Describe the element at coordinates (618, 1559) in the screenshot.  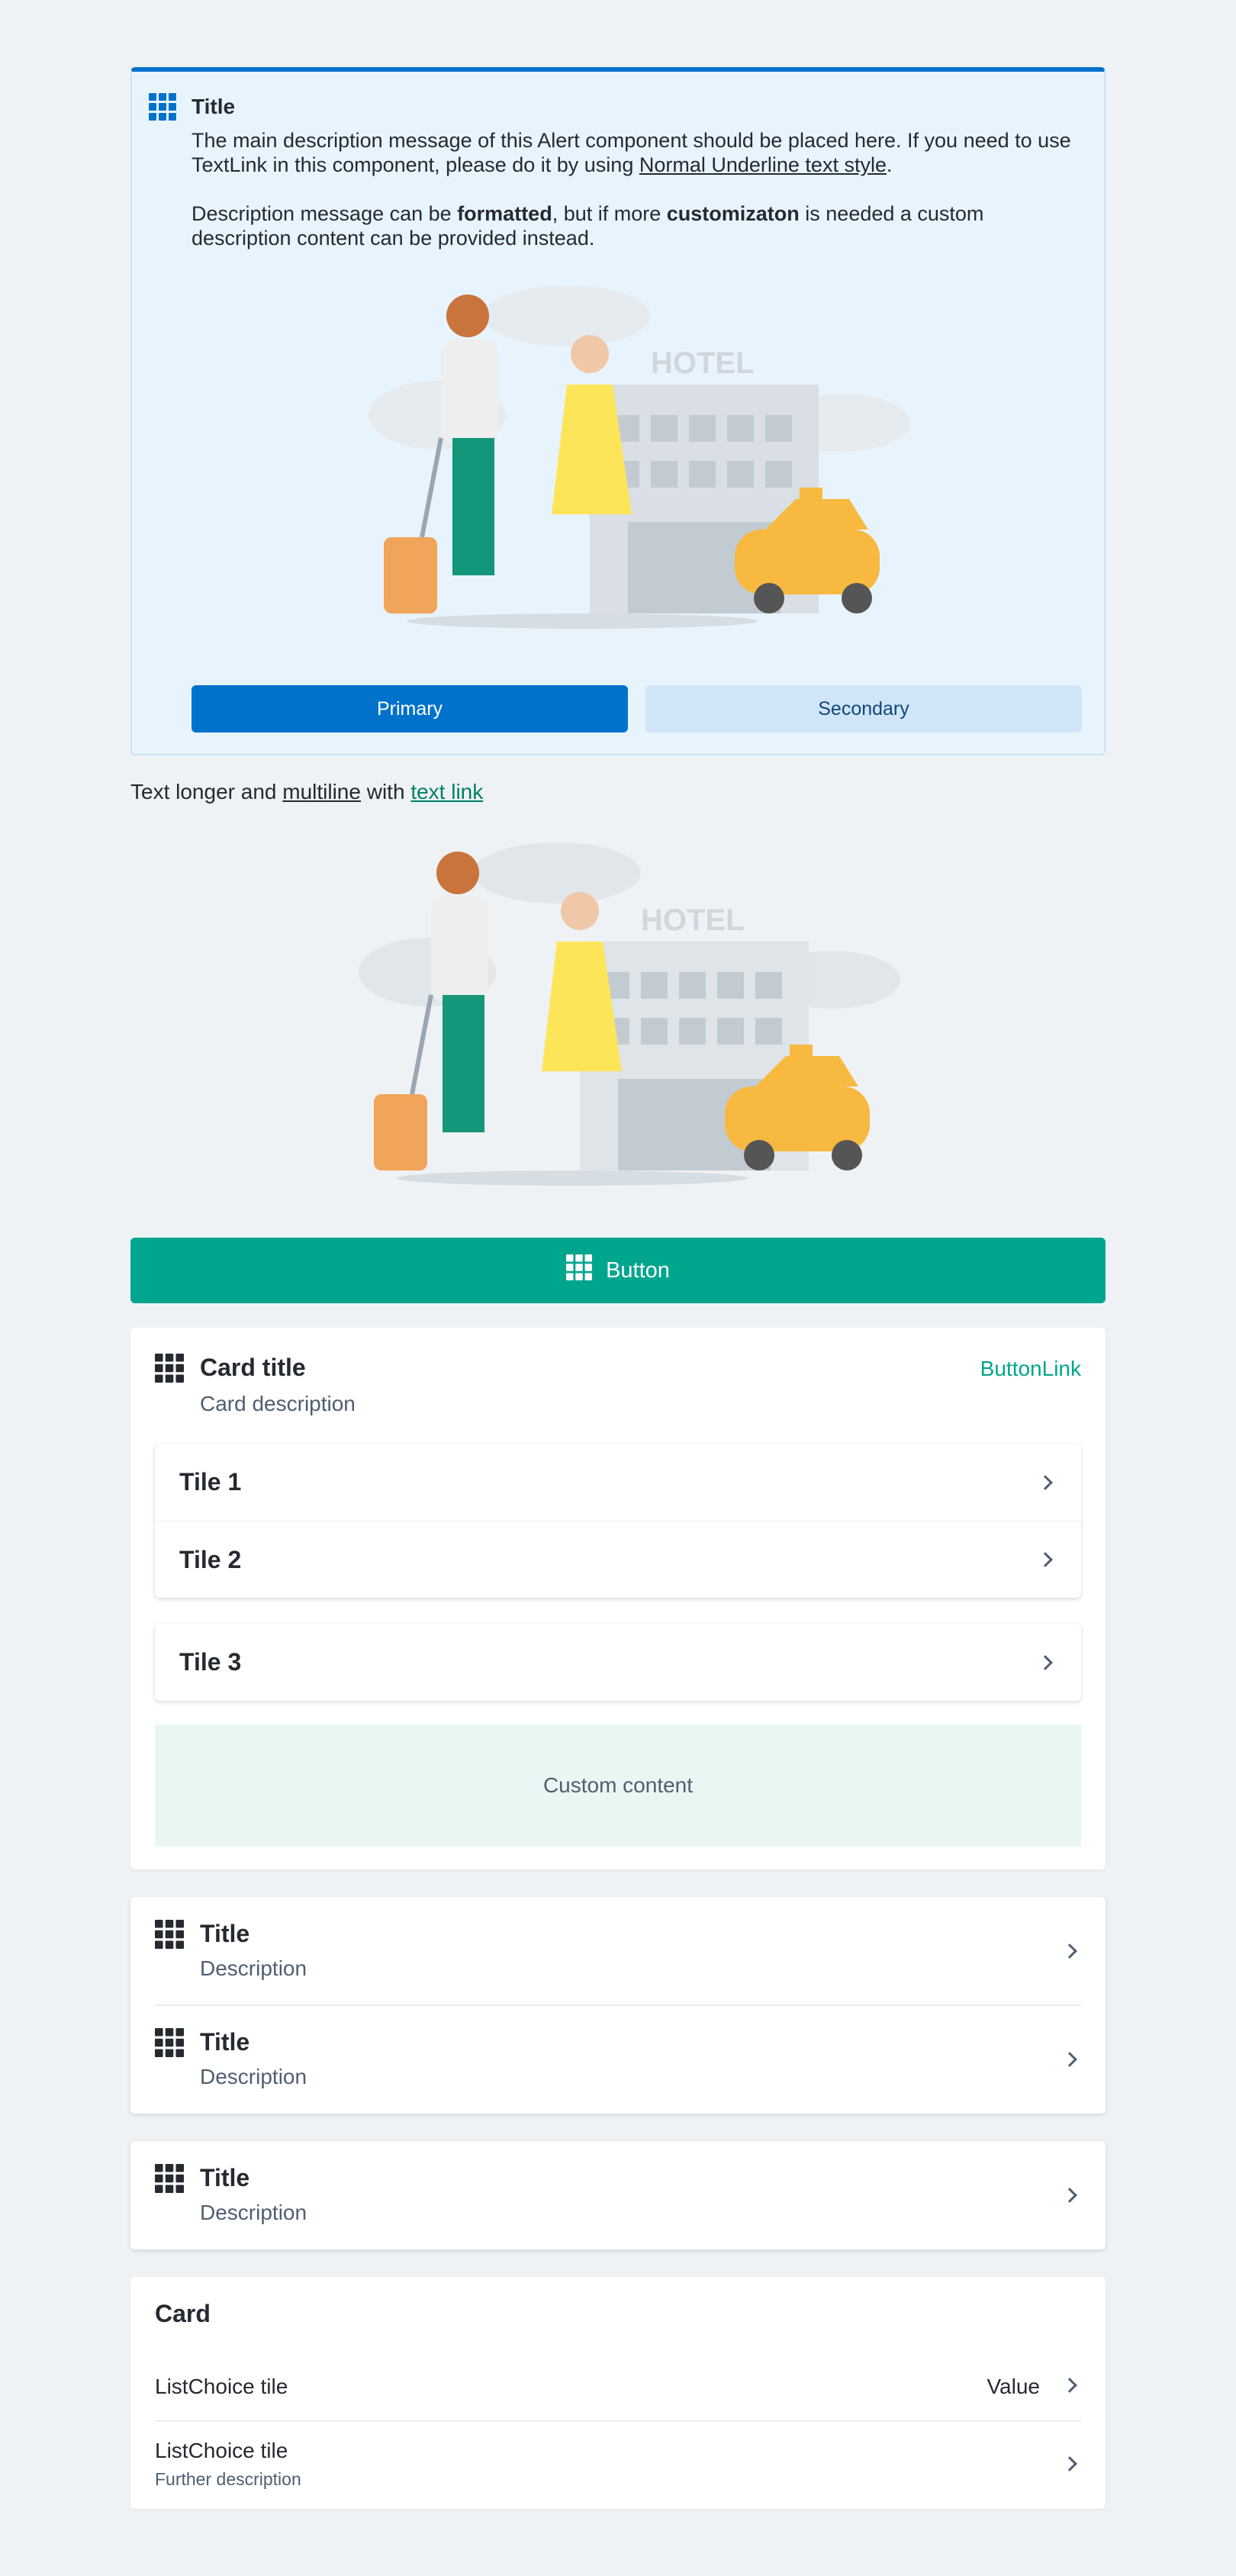
I see `tile-2: Tile 2` at that location.